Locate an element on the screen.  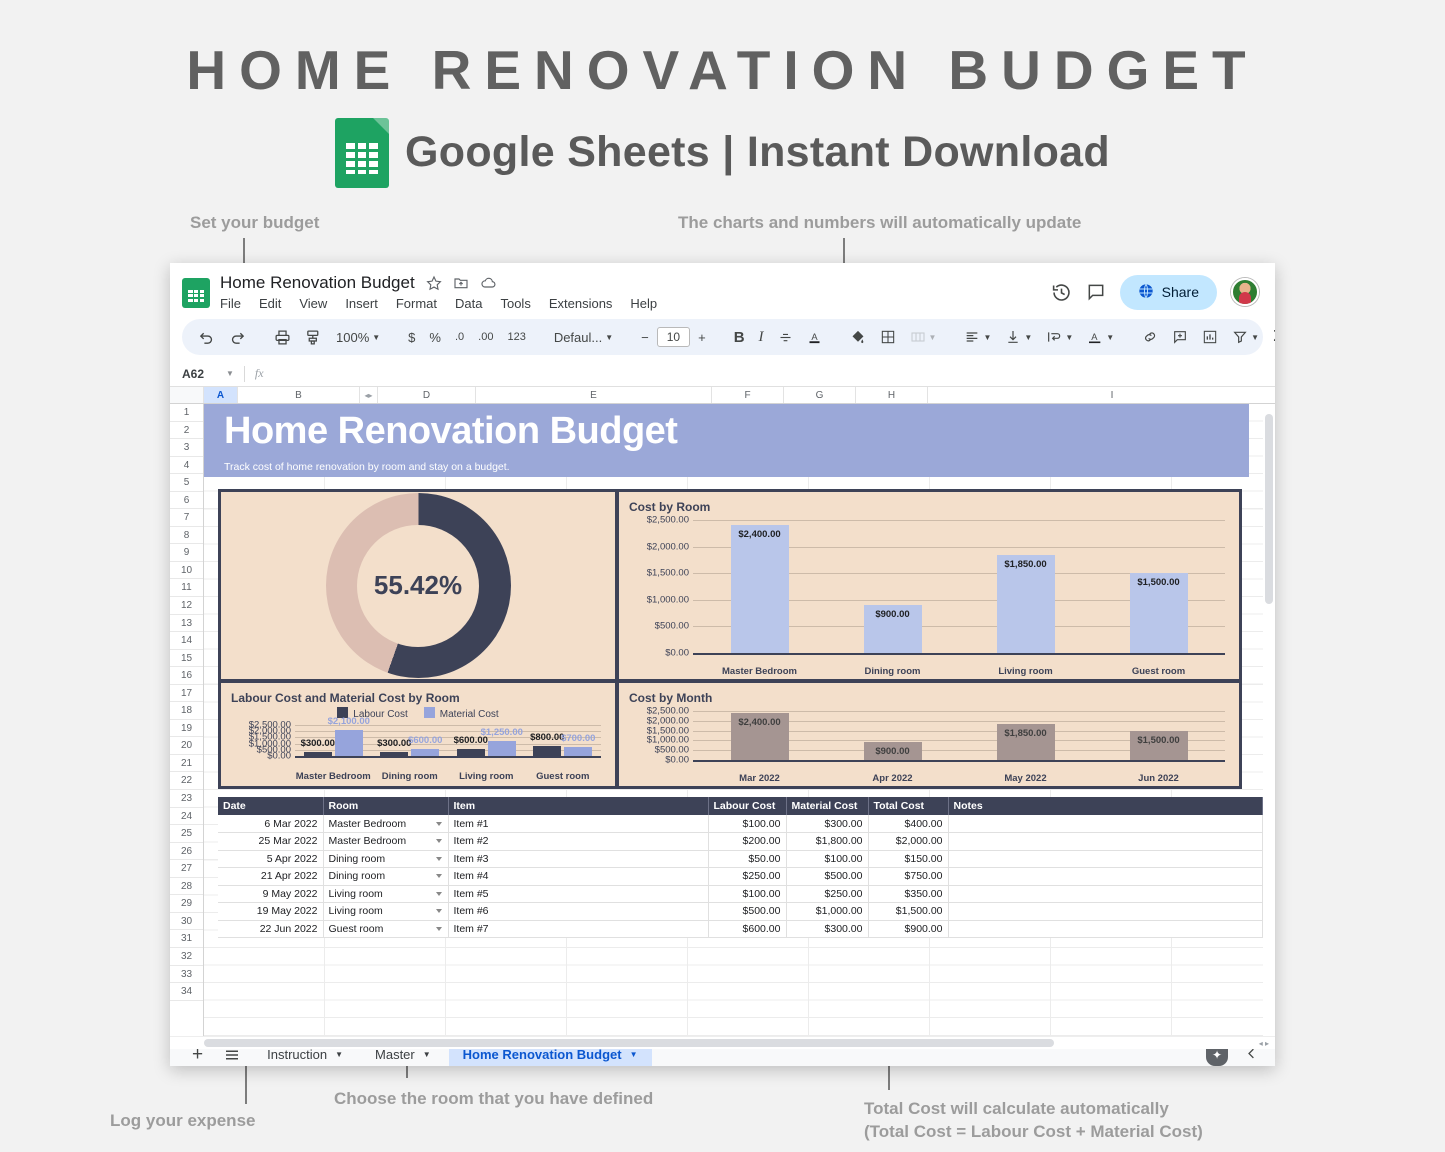
row-header: 19 is located at coordinates (186, 729).